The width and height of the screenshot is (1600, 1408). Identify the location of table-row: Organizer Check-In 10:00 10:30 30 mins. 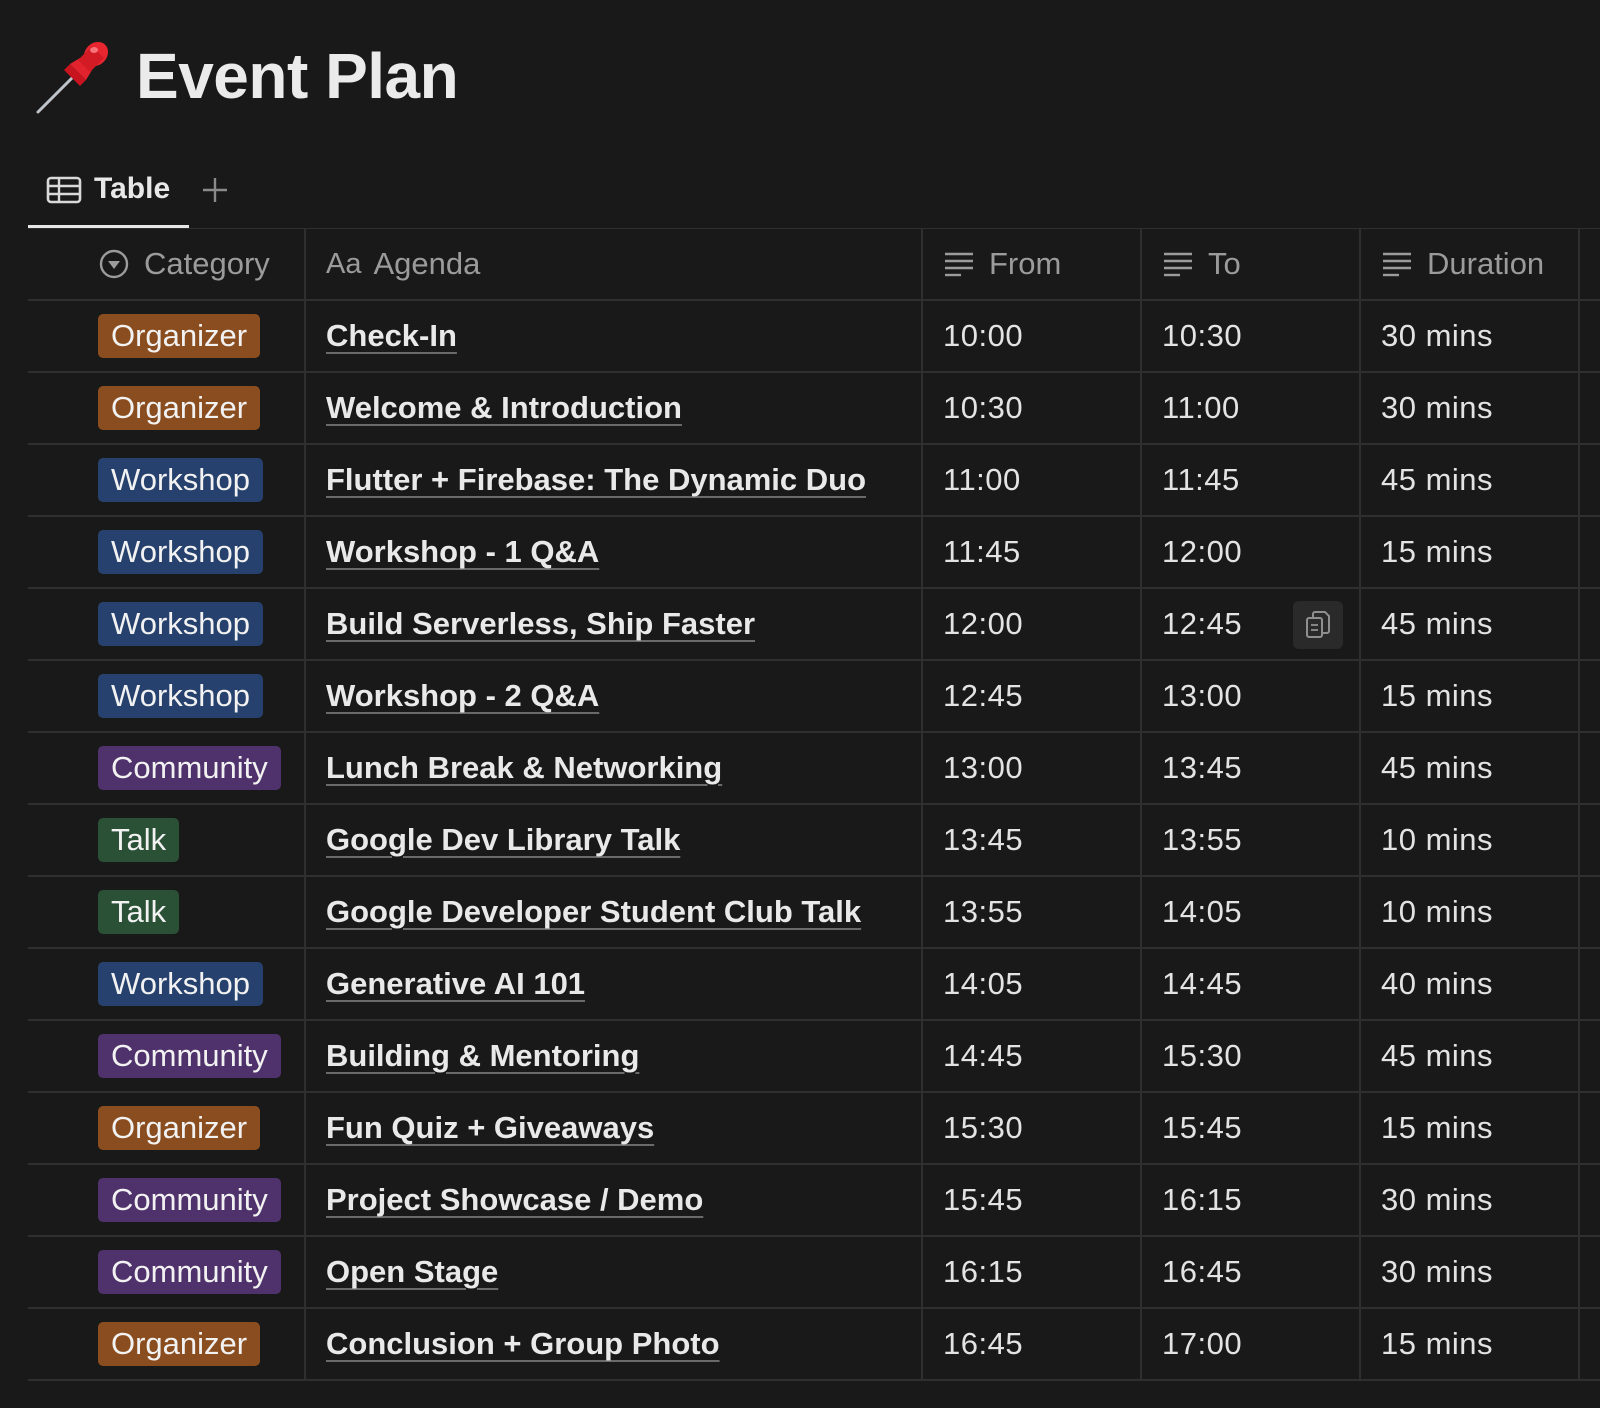
(814, 337).